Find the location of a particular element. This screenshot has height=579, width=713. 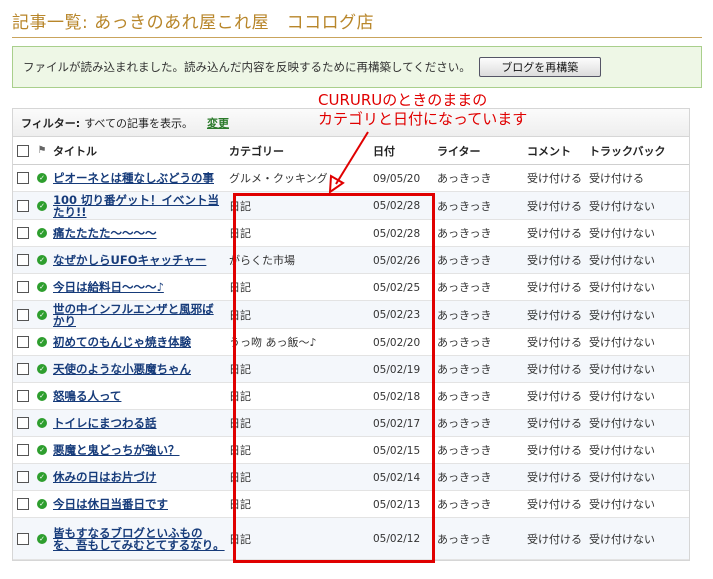

row-title-cell: ピオーネとは種なしぶどうの事 is located at coordinates (139, 178).